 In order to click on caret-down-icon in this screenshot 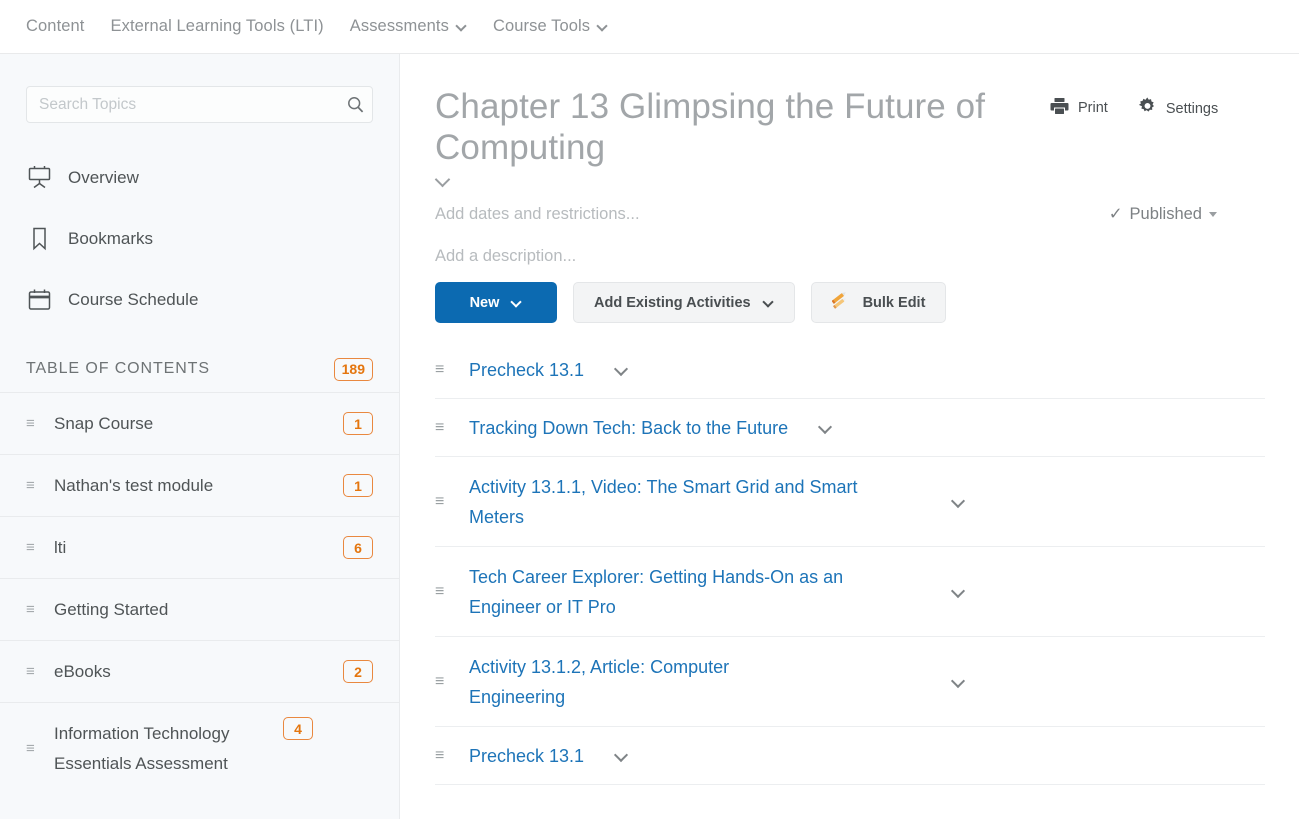, I will do `click(1213, 214)`.